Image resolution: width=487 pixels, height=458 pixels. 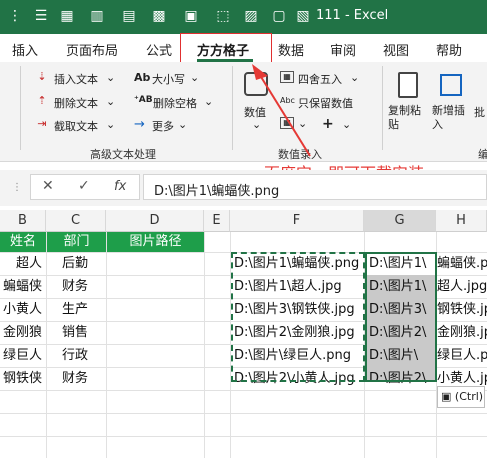 What do you see at coordinates (42, 76) in the screenshot?
I see `insert-text-icon: ⇣` at bounding box center [42, 76].